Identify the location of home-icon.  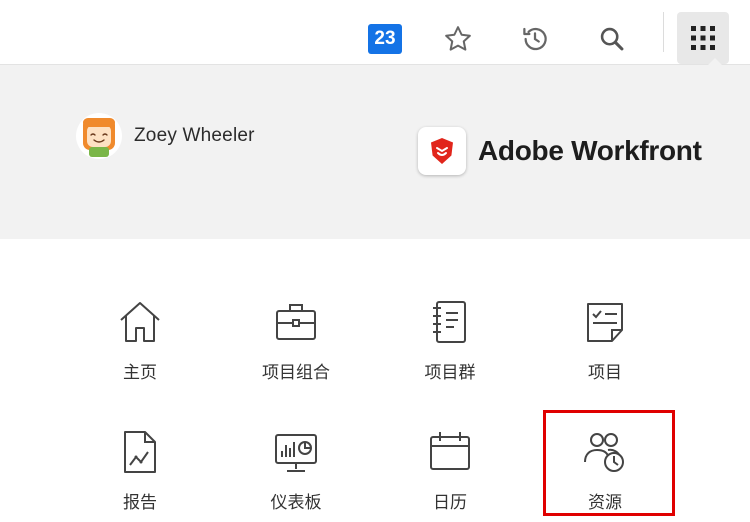
(140, 322).